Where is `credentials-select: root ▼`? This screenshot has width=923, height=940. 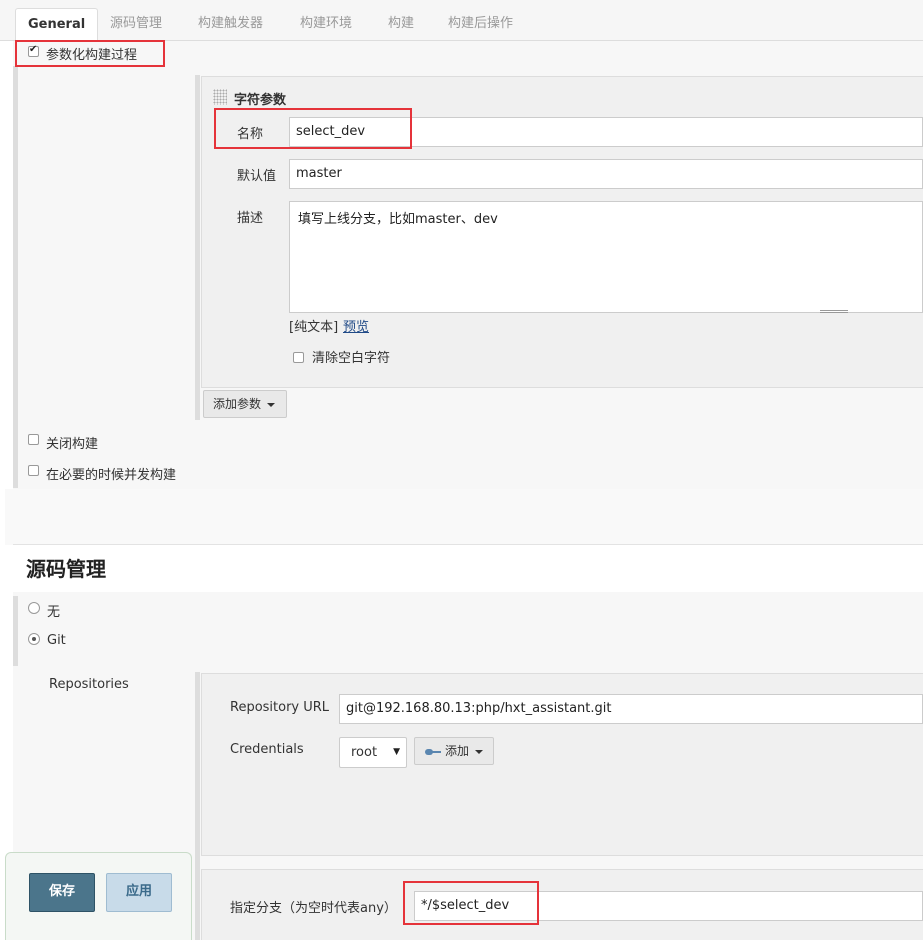 credentials-select: root ▼ is located at coordinates (373, 752).